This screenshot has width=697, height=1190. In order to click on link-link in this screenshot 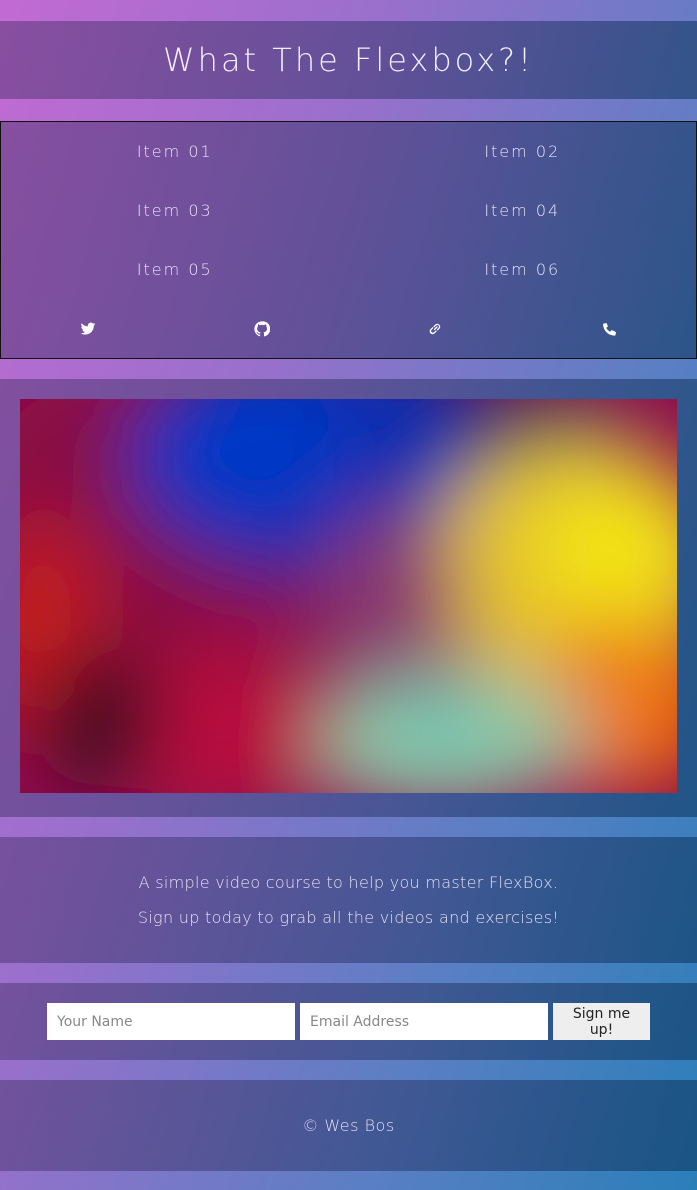, I will do `click(436, 328)`.